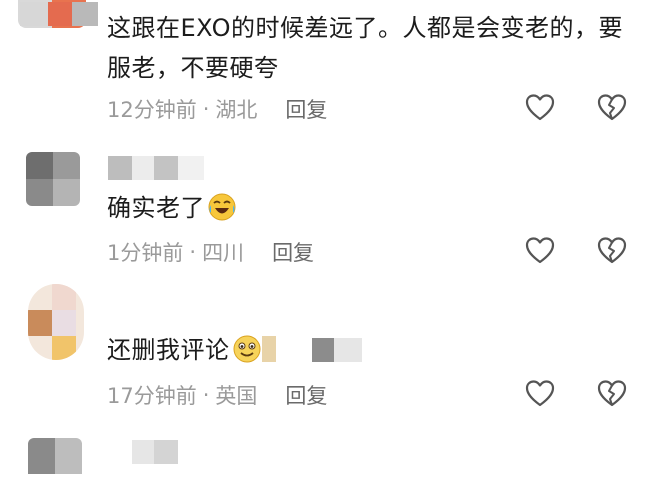  Describe the element at coordinates (145, 253) in the screenshot. I see `comment-time: 1分钟前` at that location.